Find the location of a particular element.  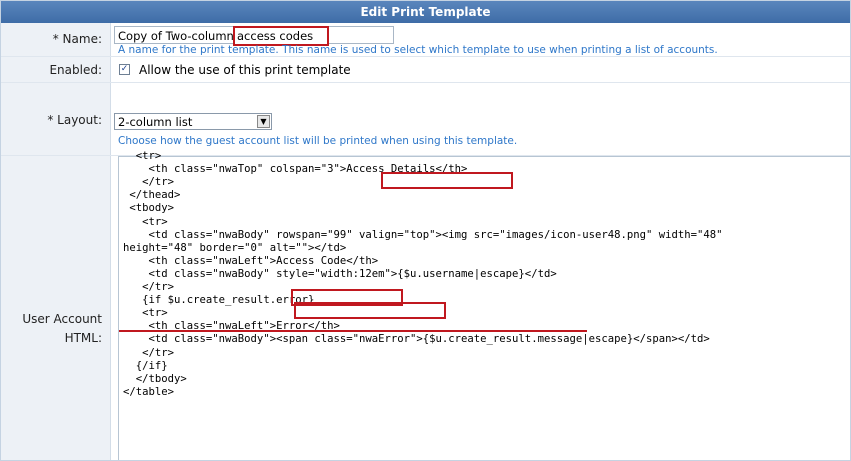

panel-title: Edit Print Template is located at coordinates (425, 12).